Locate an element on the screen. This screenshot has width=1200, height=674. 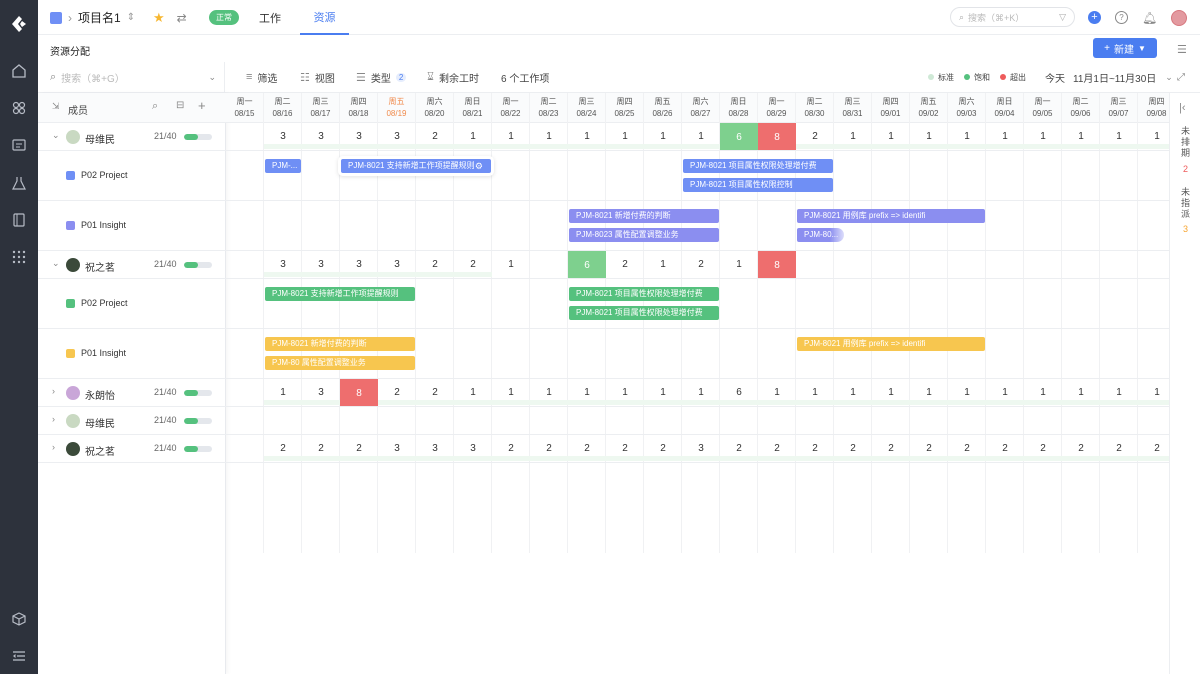
project-icon is located at coordinates (19, 145).